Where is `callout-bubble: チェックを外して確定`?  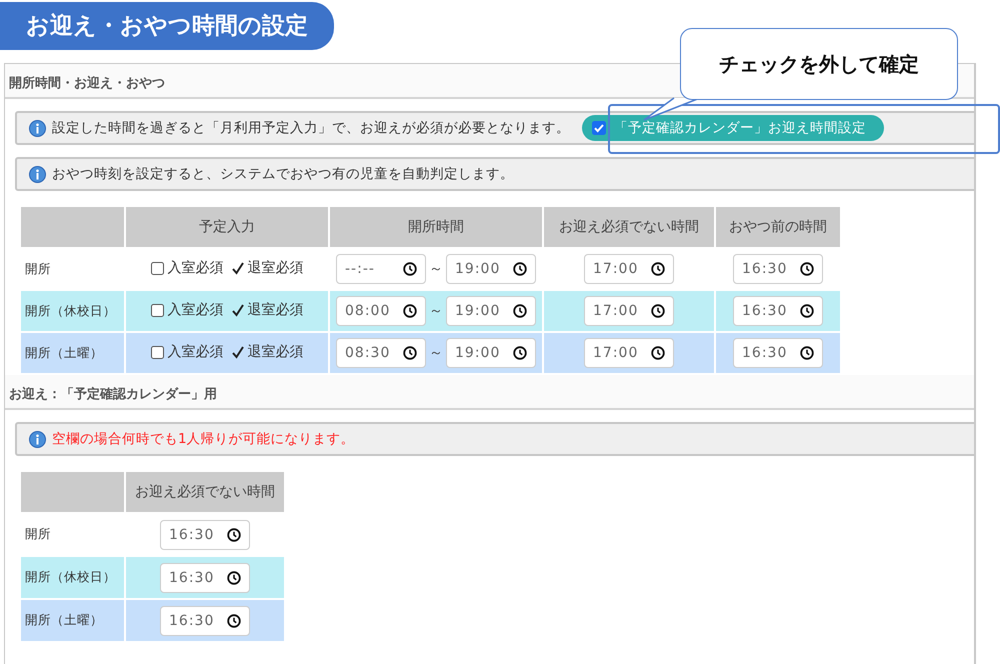
callout-bubble: チェックを外して確定 is located at coordinates (819, 64).